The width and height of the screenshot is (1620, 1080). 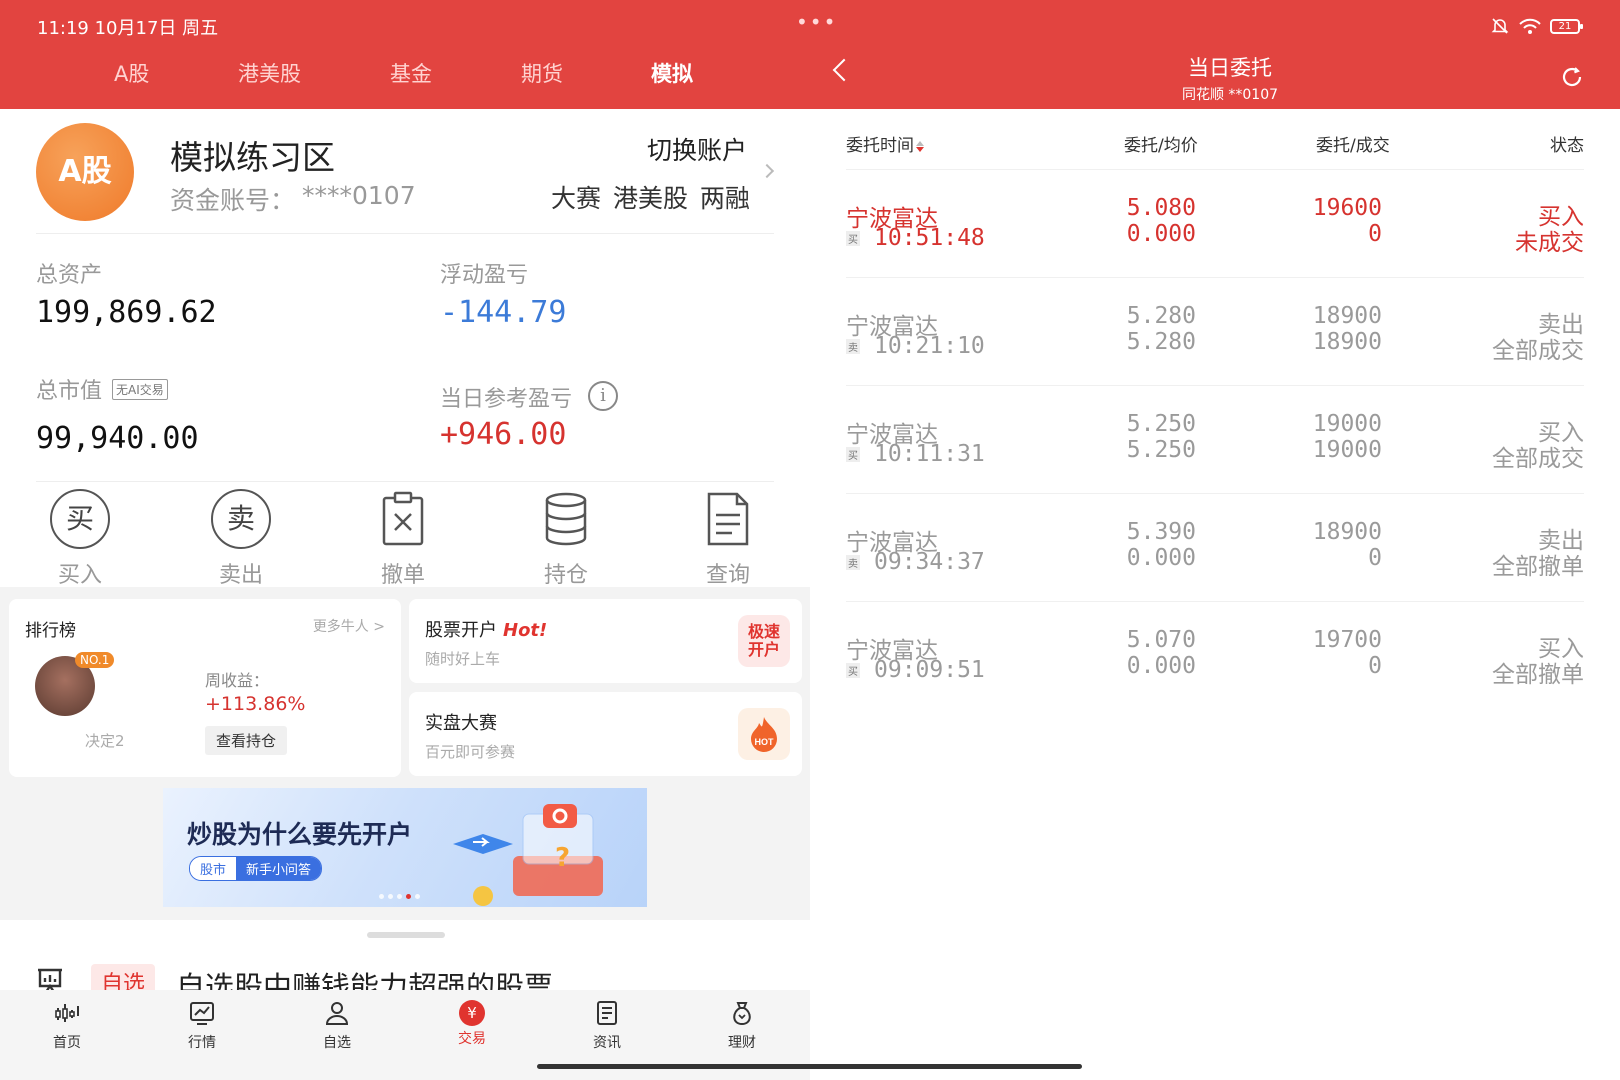 What do you see at coordinates (233, 200) in the screenshot?
I see `account-number-label: 资金账号：` at bounding box center [233, 200].